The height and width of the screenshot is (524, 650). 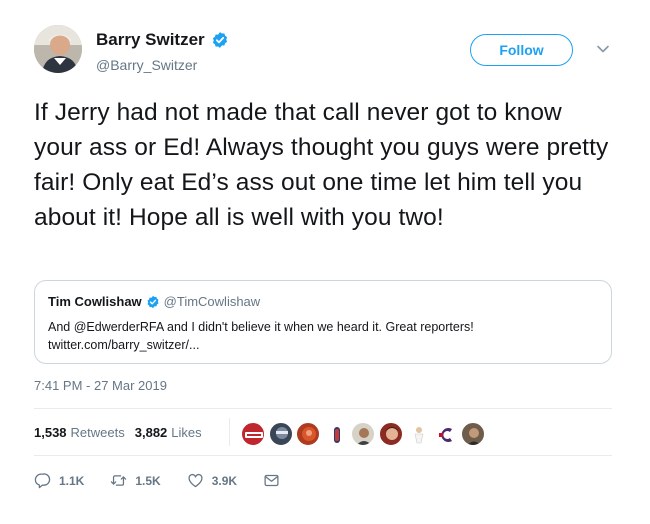 I want to click on likes-label: Likes, so click(x=186, y=432).